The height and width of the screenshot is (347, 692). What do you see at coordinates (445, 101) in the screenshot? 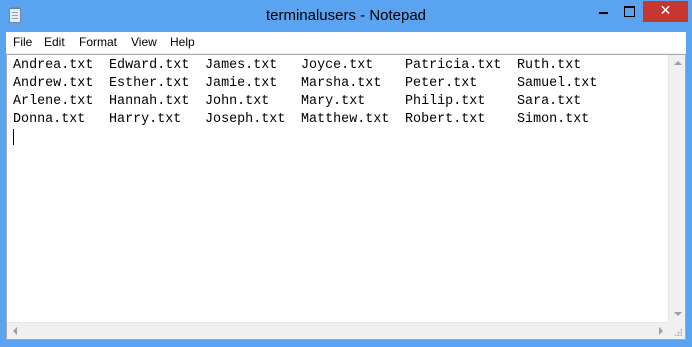
I see `file-name: Philip.txt` at bounding box center [445, 101].